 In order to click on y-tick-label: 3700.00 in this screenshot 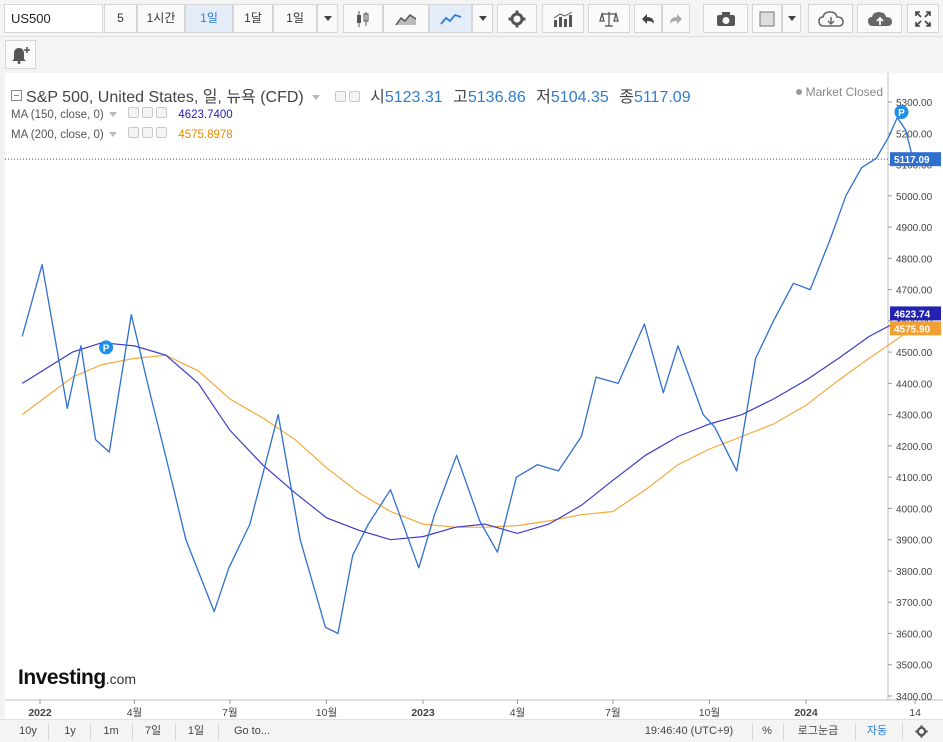, I will do `click(914, 603)`.